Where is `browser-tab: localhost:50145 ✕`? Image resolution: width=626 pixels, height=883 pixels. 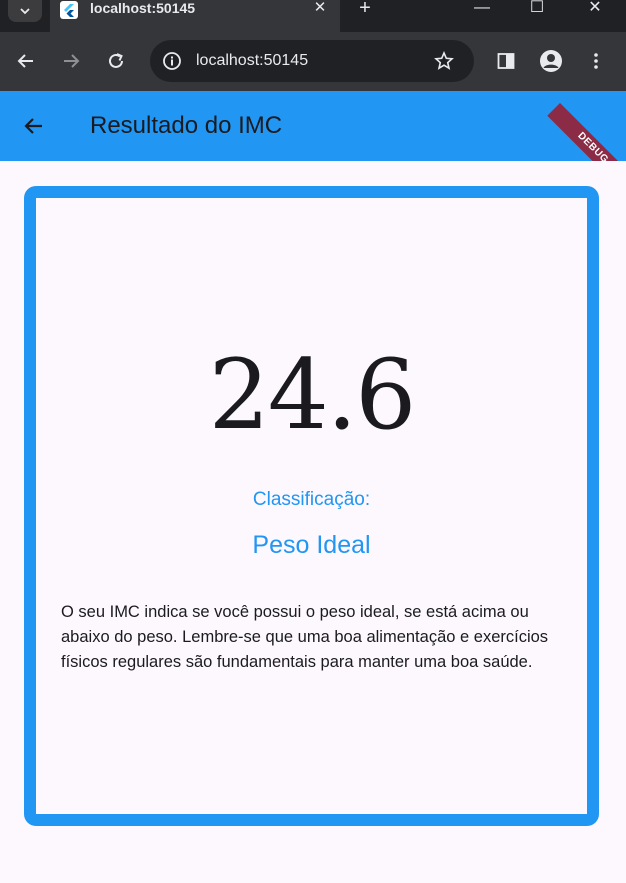
browser-tab: localhost:50145 ✕ is located at coordinates (195, 16).